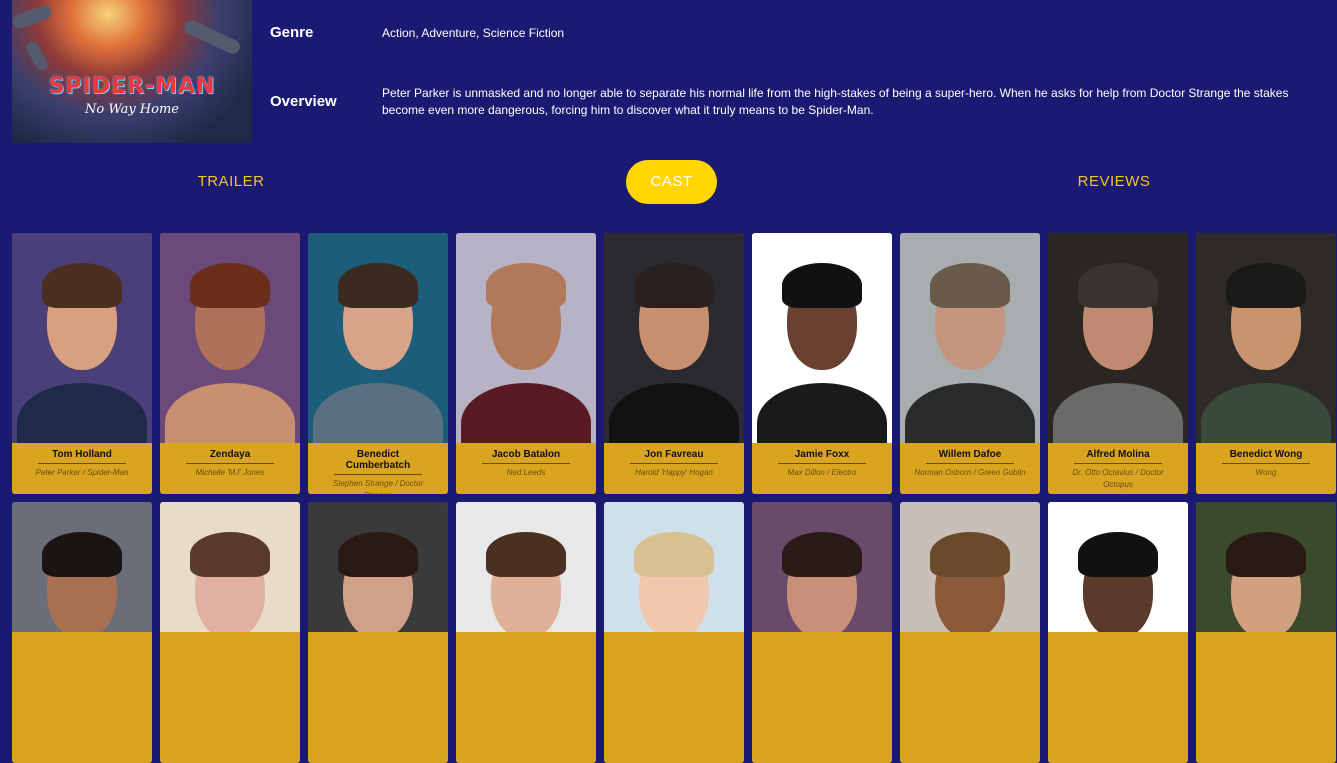 The height and width of the screenshot is (763, 1337). I want to click on cast-card: Zendaya Michelle 'MJ' Jones, so click(230, 363).